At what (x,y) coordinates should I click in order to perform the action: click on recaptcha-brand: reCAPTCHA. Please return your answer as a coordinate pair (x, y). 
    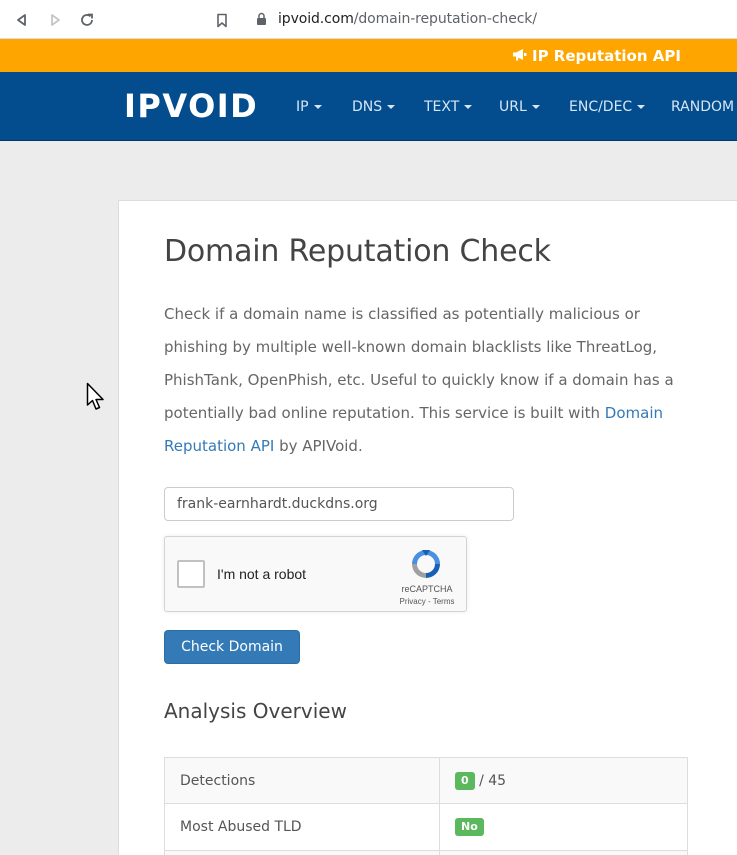
    Looking at the image, I should click on (427, 589).